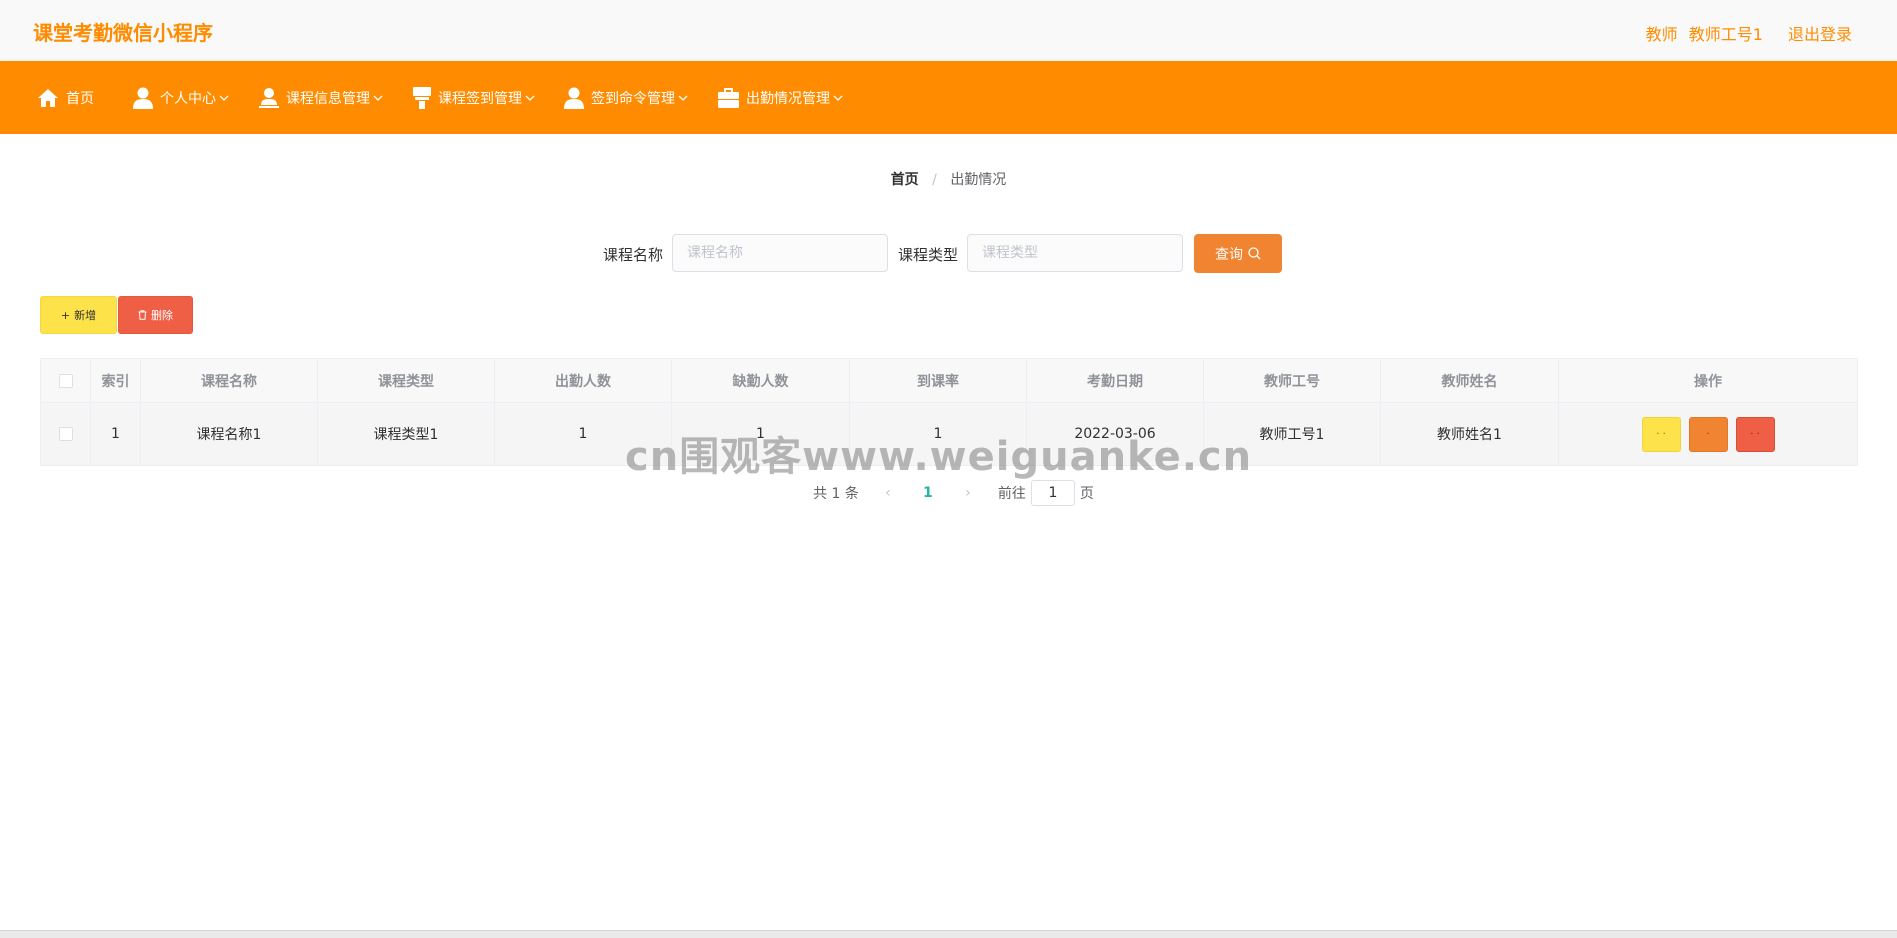 The height and width of the screenshot is (938, 1897). What do you see at coordinates (788, 98) in the screenshot?
I see `nav-item-label: 出勤情况管理` at bounding box center [788, 98].